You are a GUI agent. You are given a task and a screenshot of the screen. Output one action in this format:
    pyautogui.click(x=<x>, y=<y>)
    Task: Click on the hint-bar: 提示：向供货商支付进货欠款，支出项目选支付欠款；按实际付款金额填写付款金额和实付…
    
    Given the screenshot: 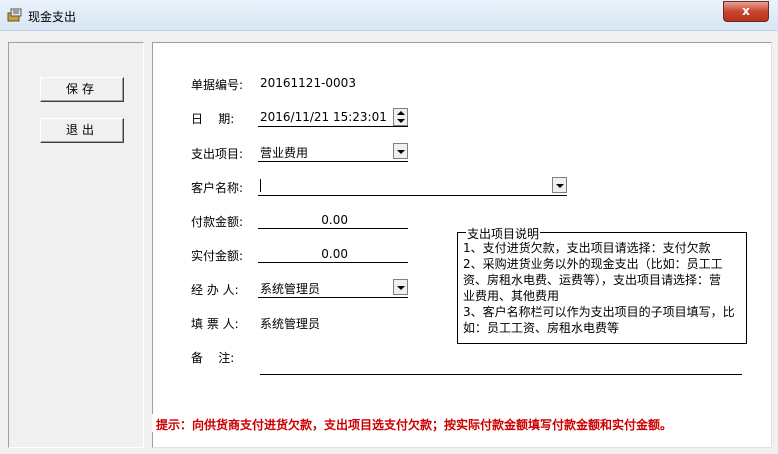 What is the action you would take?
    pyautogui.click(x=461, y=423)
    